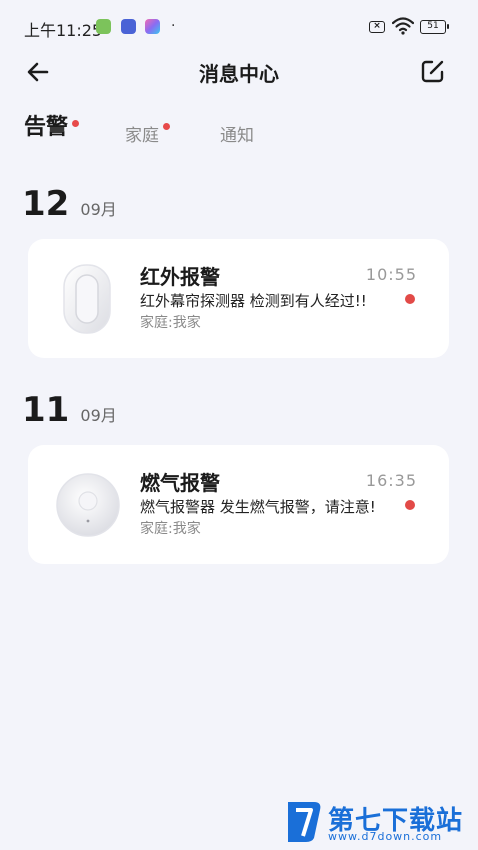  Describe the element at coordinates (391, 480) in the screenshot. I see `alarm-time: 16:35` at that location.